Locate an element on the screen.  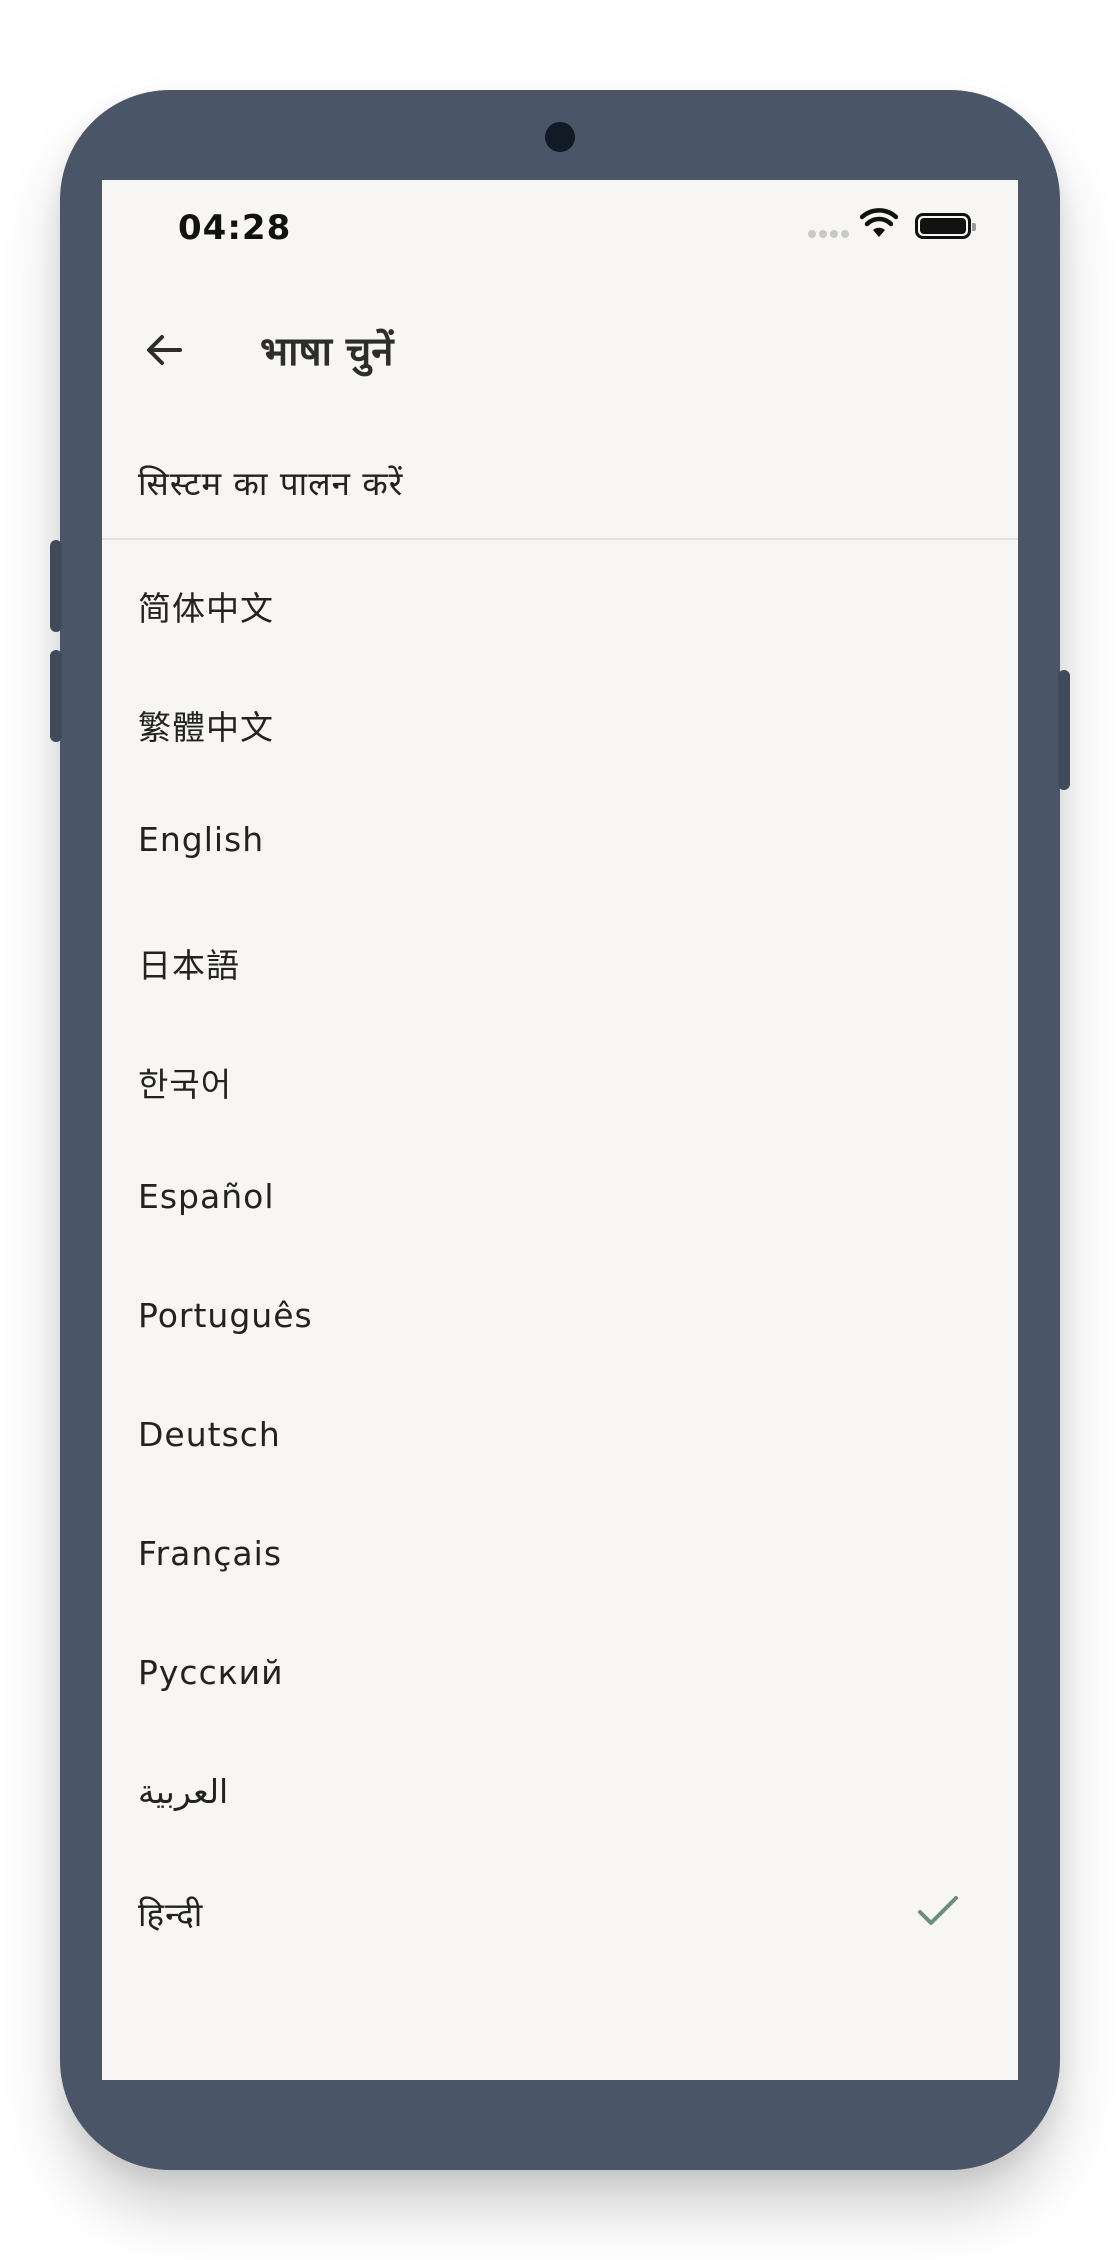
language-item-fr: Français is located at coordinates (560, 1553).